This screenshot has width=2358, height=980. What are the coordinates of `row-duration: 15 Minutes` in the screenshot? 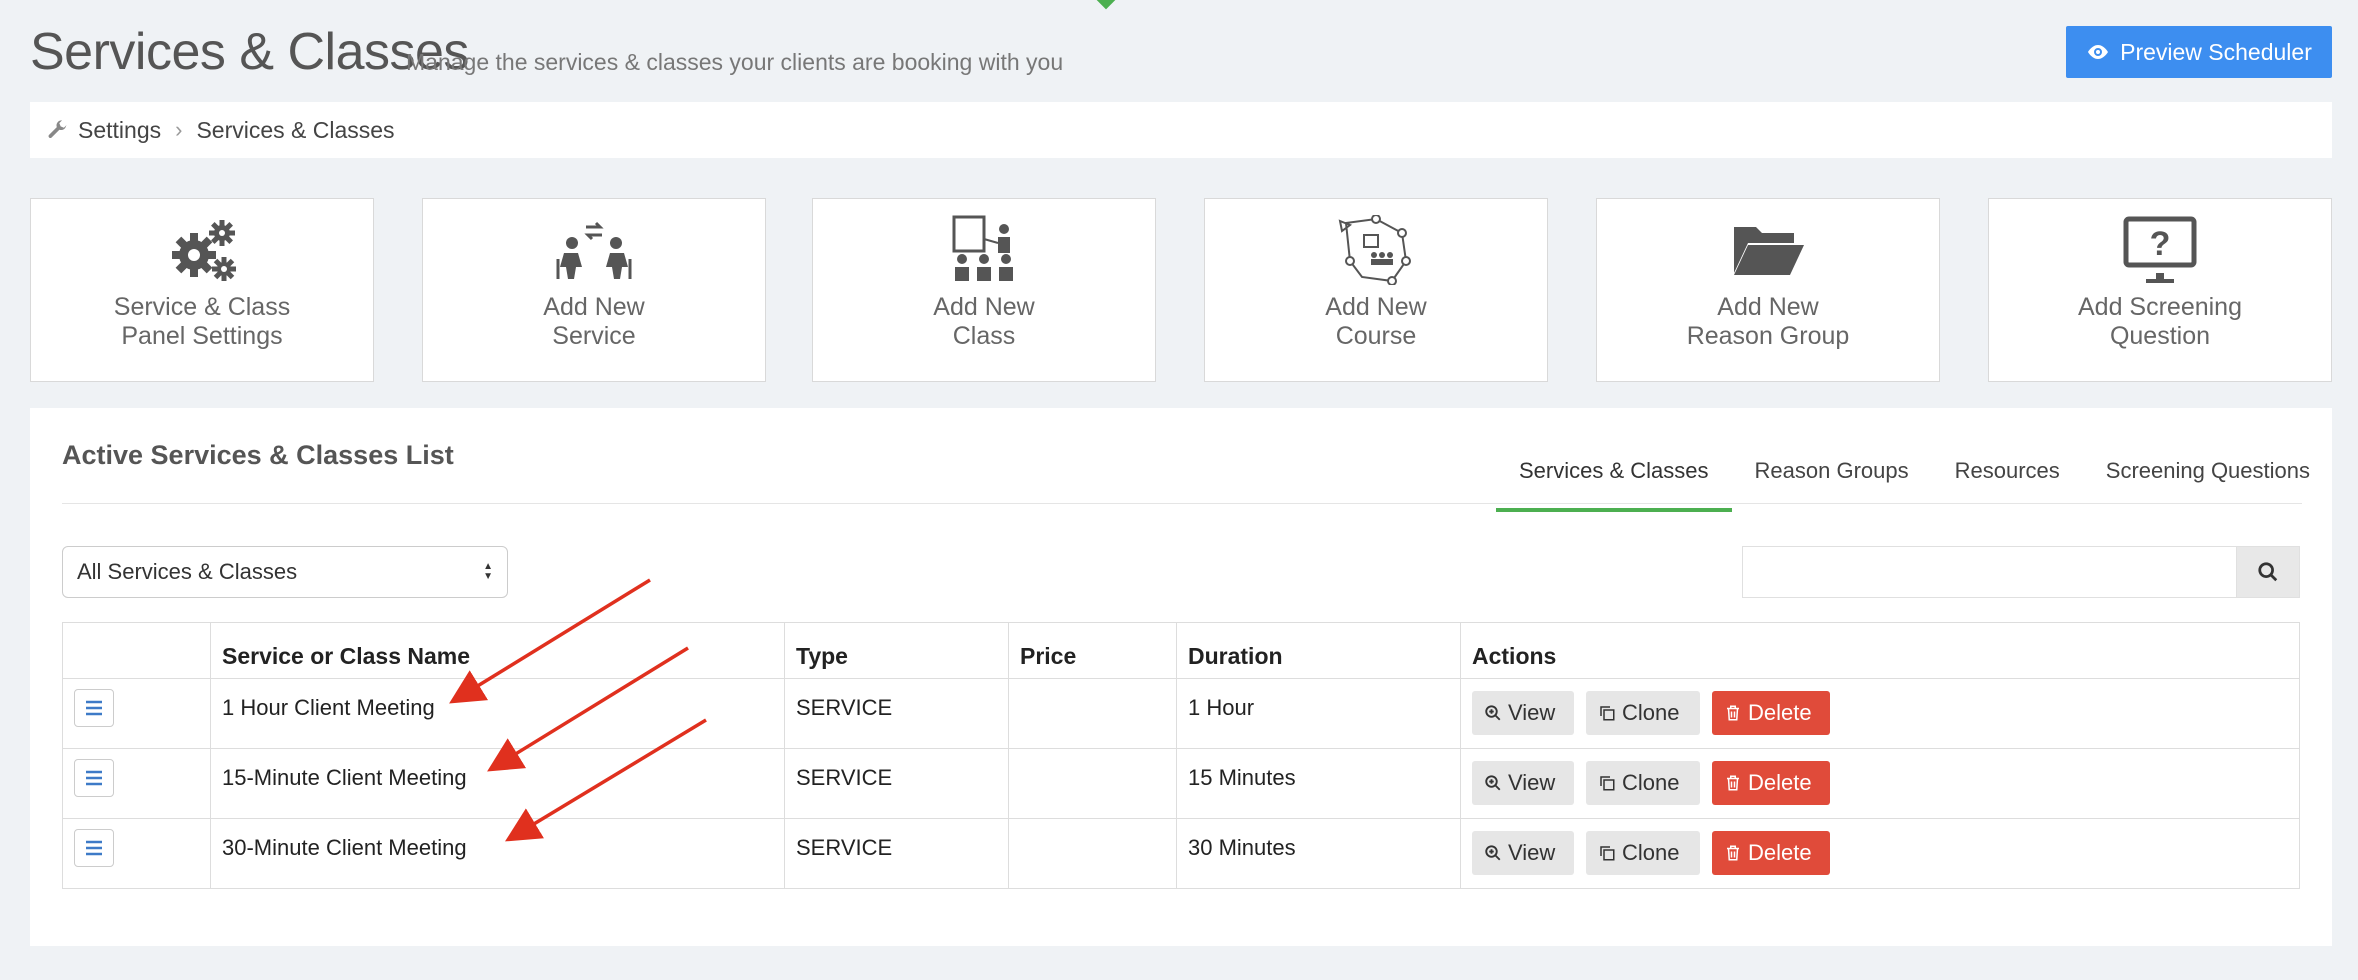 It's located at (1318, 783).